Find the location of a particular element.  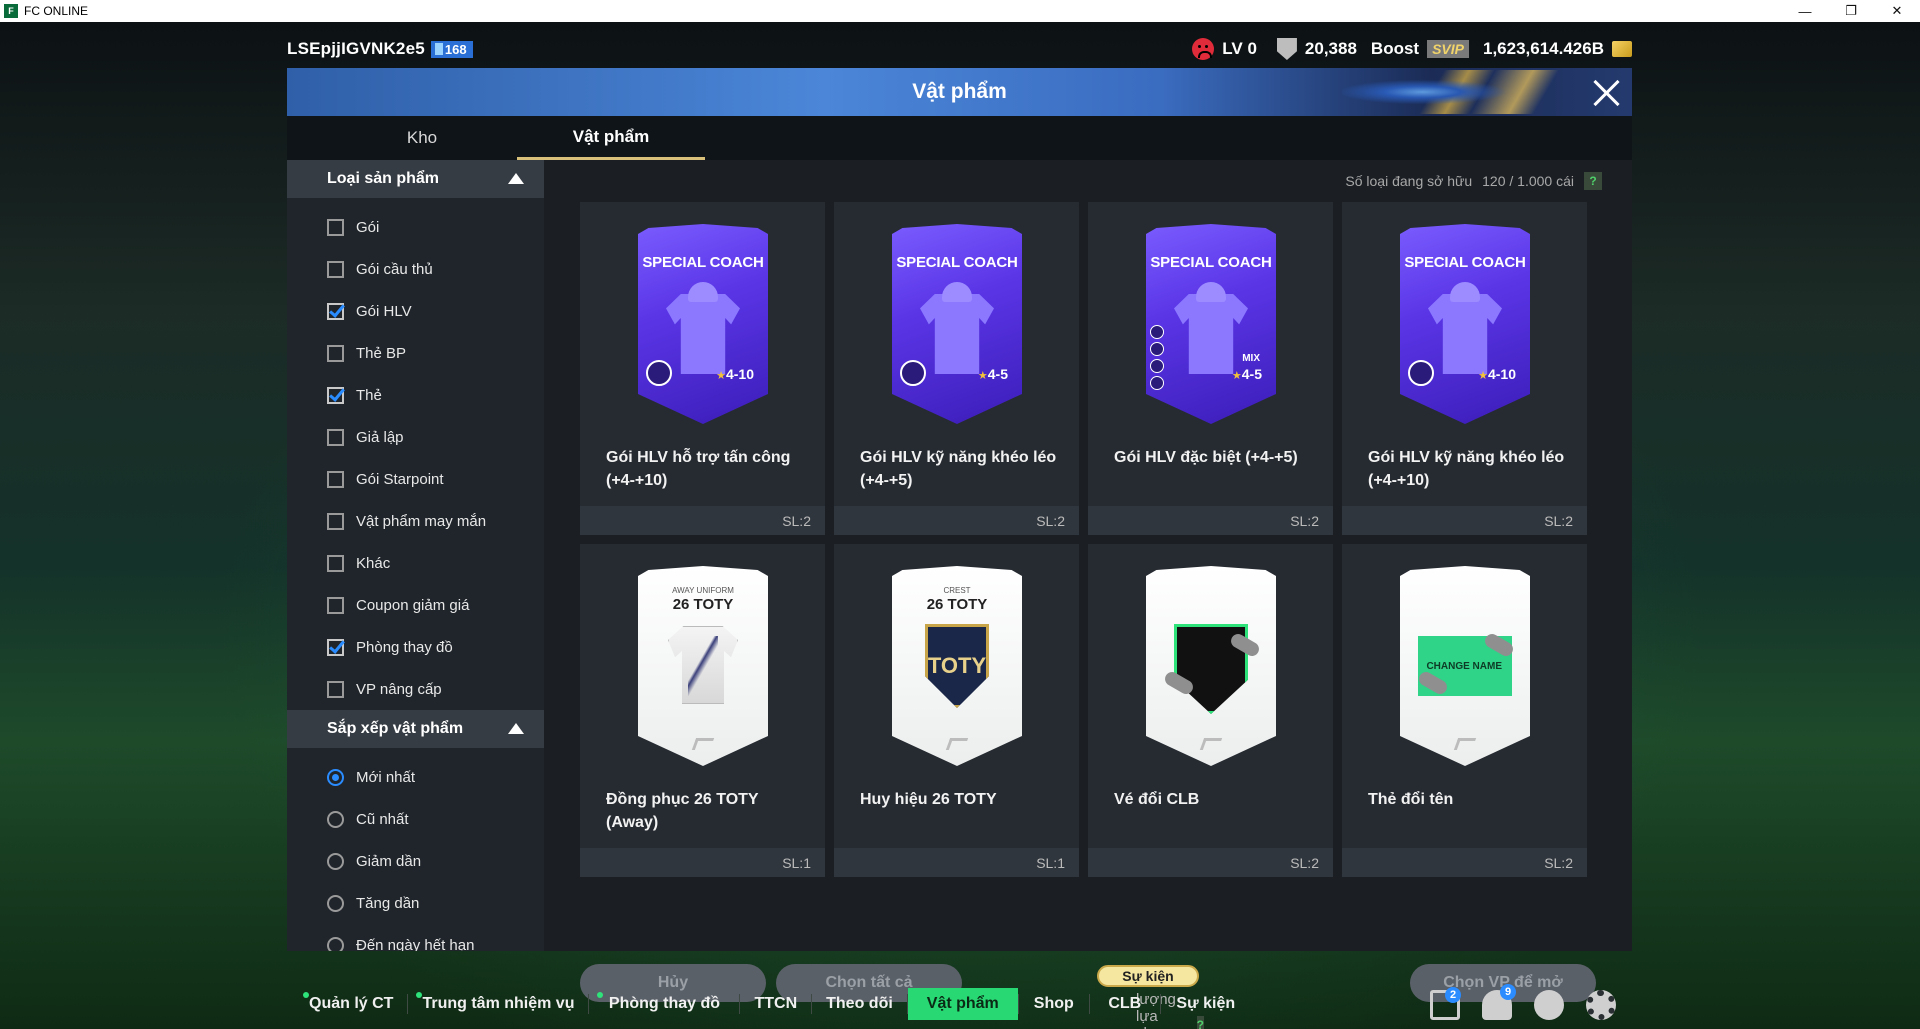

help-icon: ? is located at coordinates (1593, 181).